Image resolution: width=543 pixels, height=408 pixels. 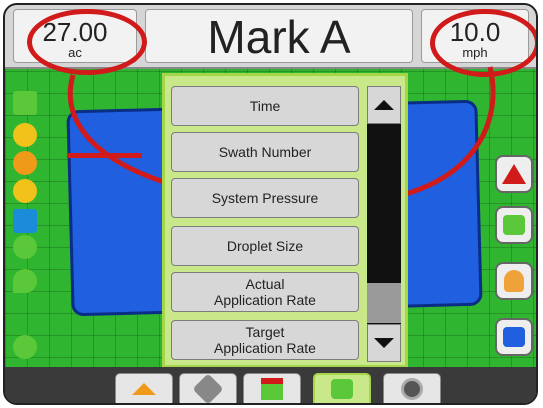 I want to click on menu-item-swath-number: Swath Number, so click(x=265, y=152).